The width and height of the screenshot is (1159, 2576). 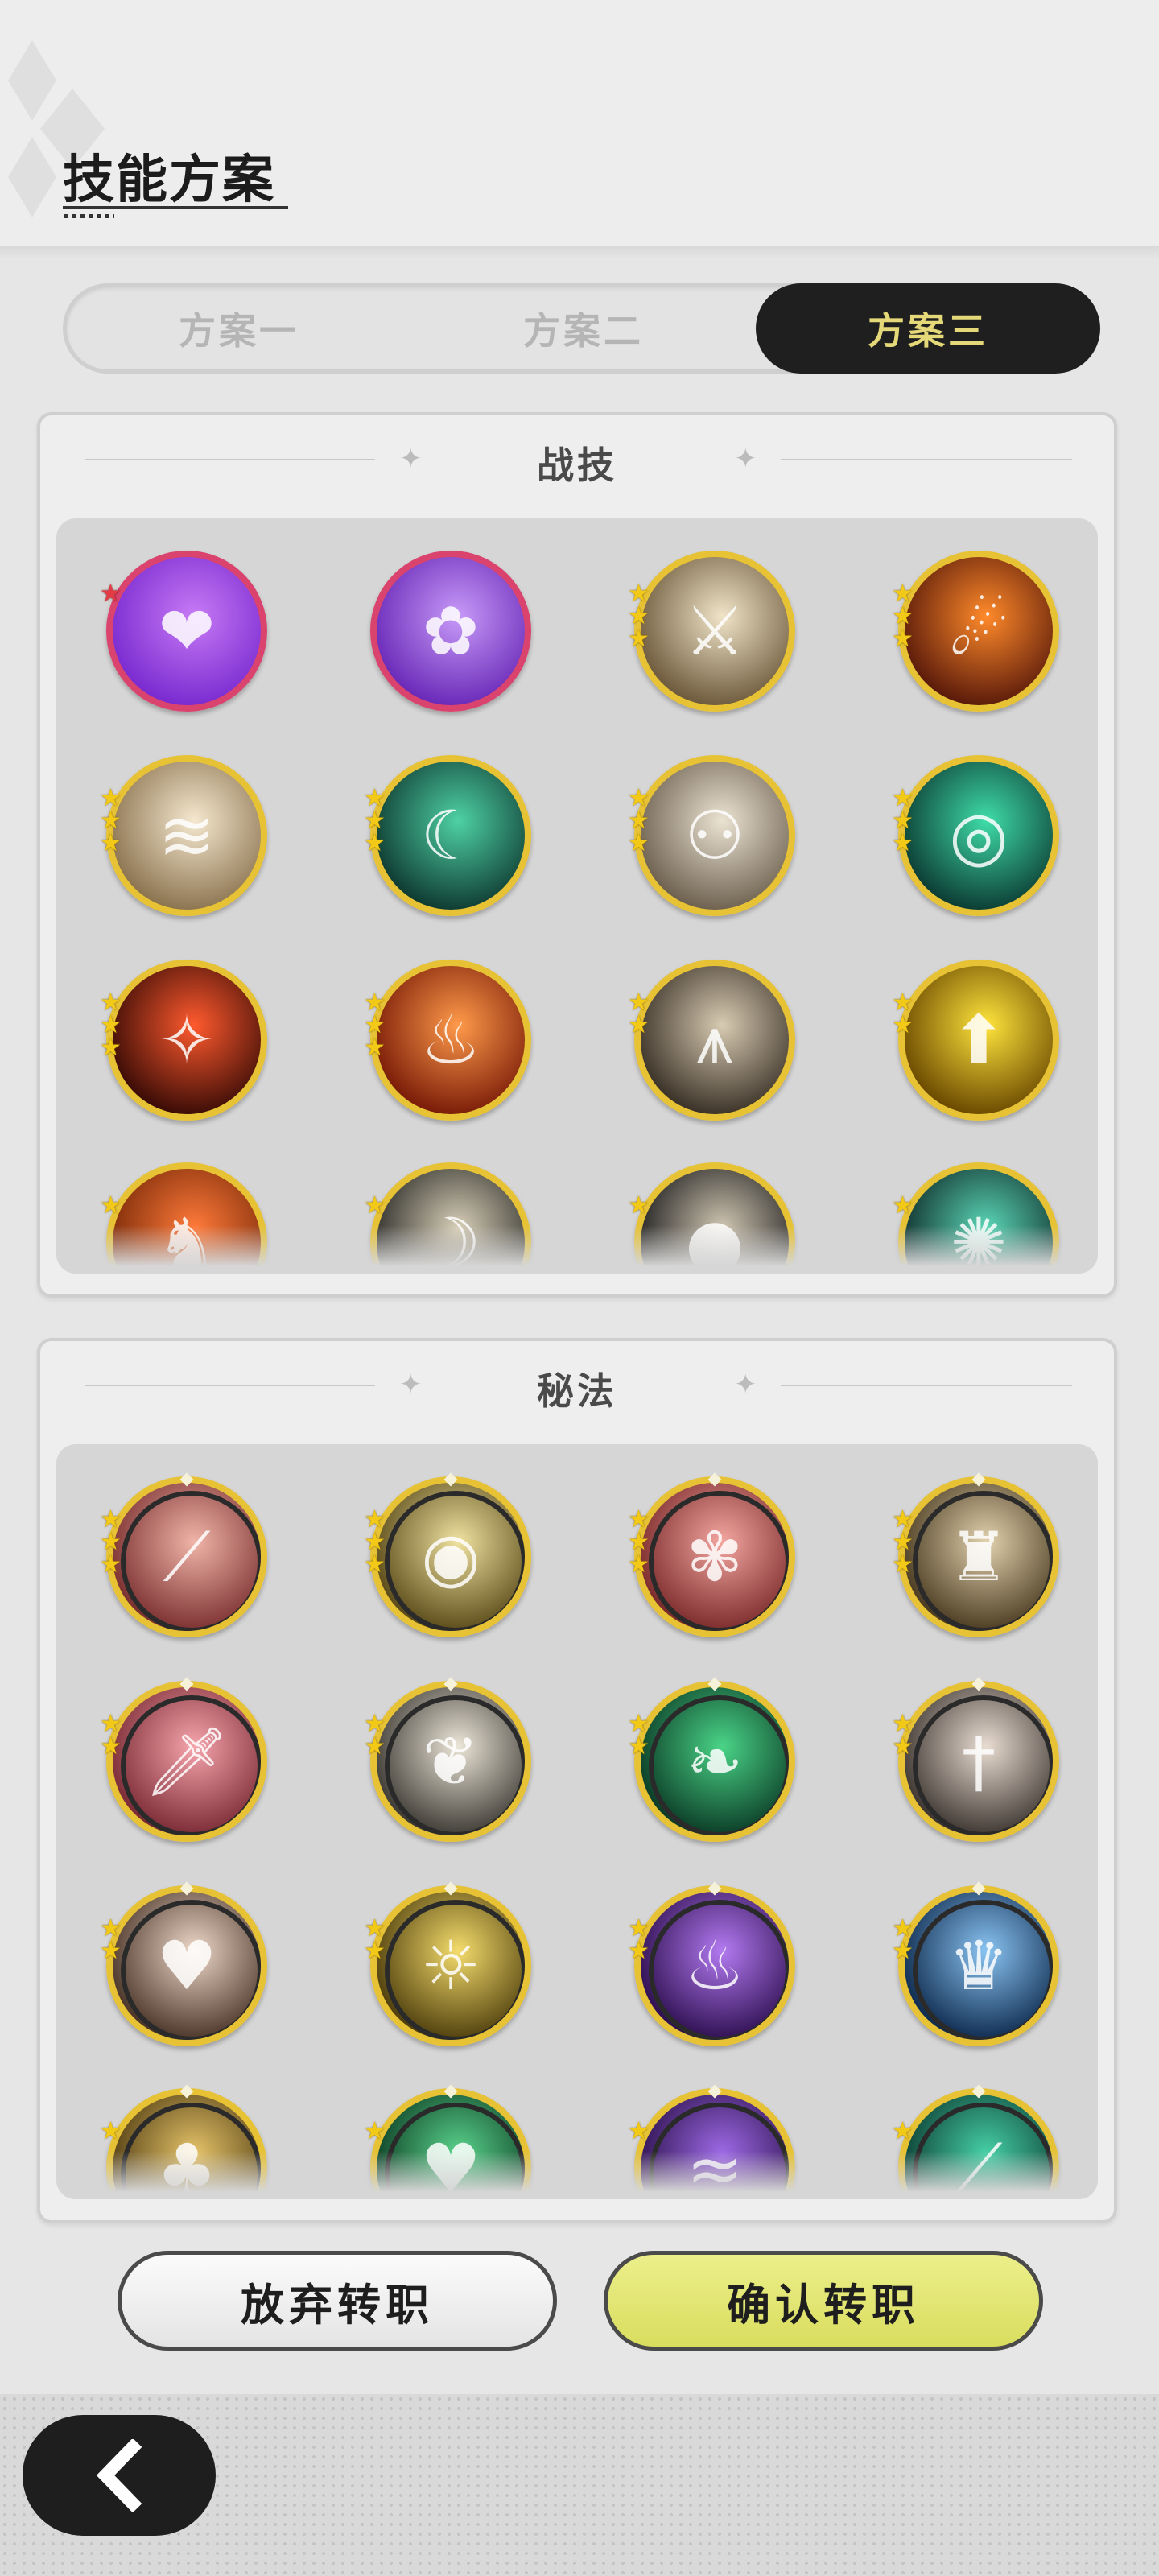 I want to click on skill-glyph: ⚔, so click(x=714, y=631).